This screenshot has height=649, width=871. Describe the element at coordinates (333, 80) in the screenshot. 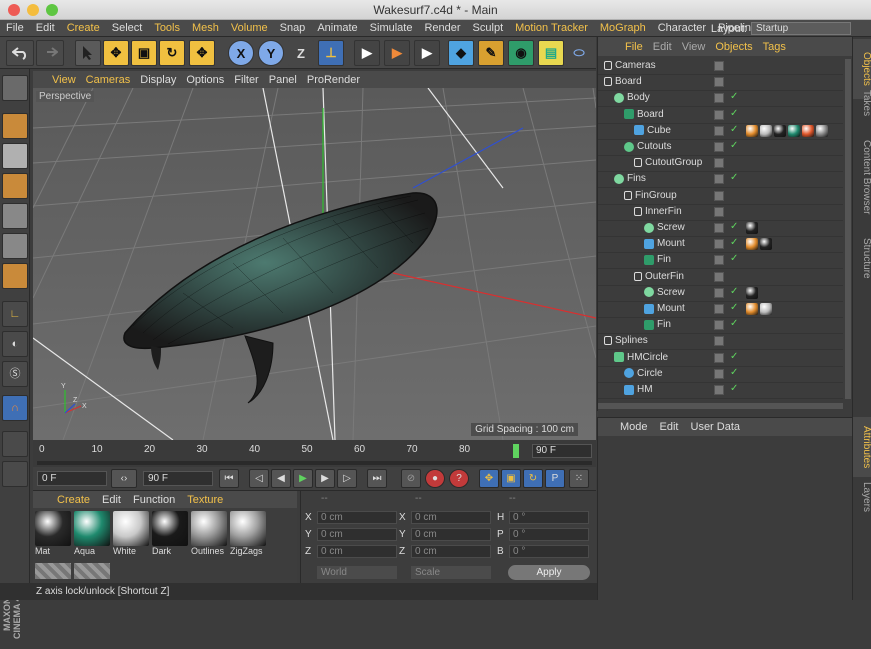

I see `viewport-menu-prorender: ProRender` at that location.